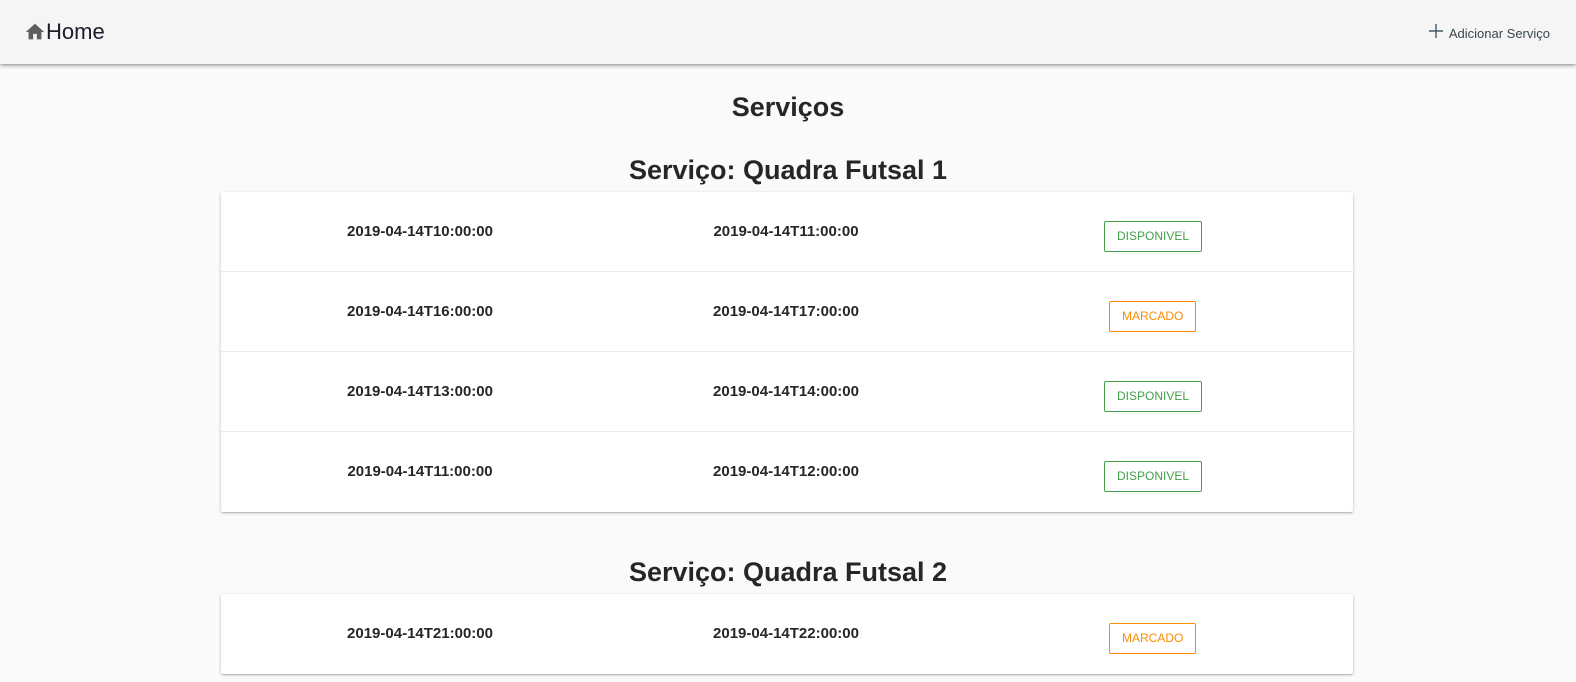 This screenshot has width=1576, height=682. What do you see at coordinates (35, 32) in the screenshot?
I see `home-icon` at bounding box center [35, 32].